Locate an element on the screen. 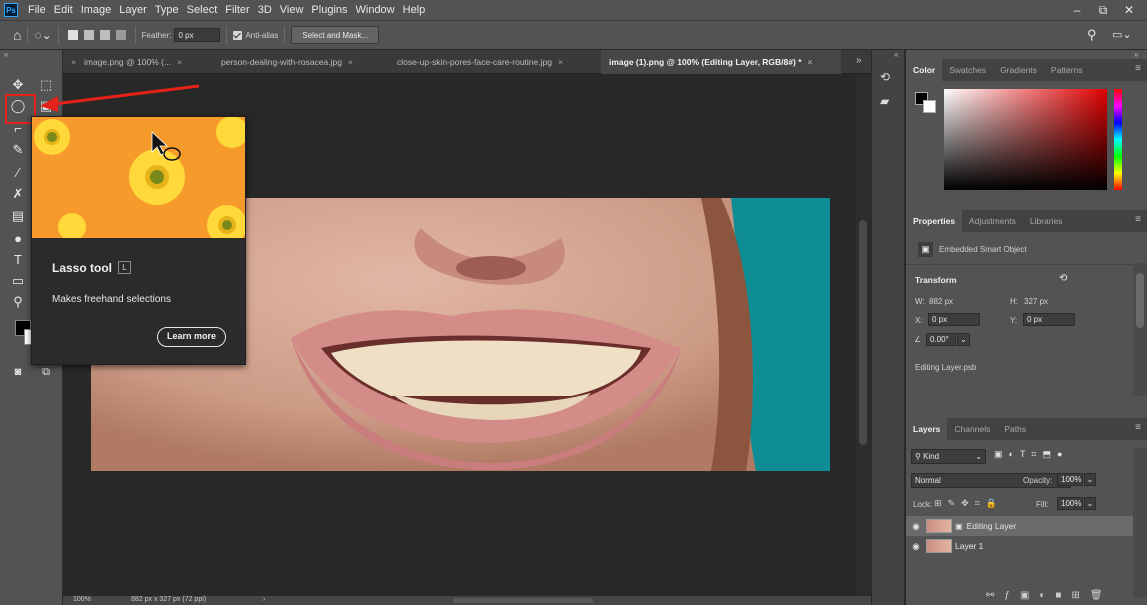 This screenshot has width=1147, height=605. menu-edit: Edit is located at coordinates (63, 10).